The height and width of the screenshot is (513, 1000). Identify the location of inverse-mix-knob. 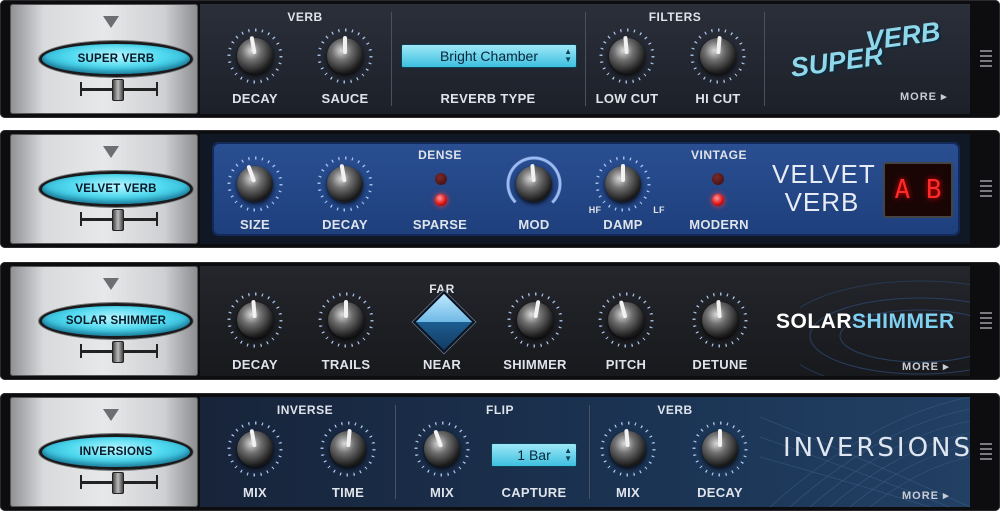
(255, 449).